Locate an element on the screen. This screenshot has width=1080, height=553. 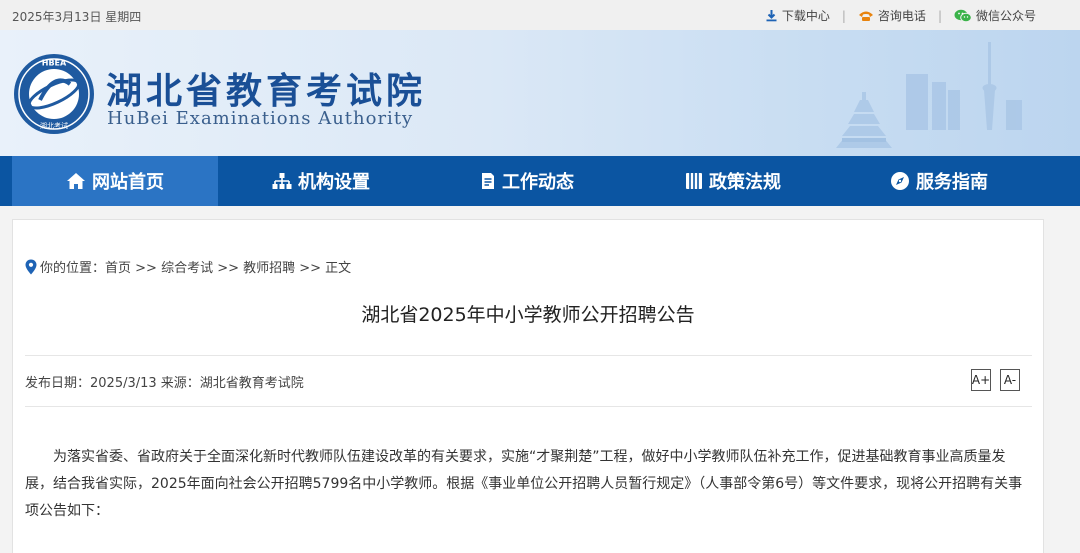
wechat-label: 微信公众号 is located at coordinates (1005, 16).